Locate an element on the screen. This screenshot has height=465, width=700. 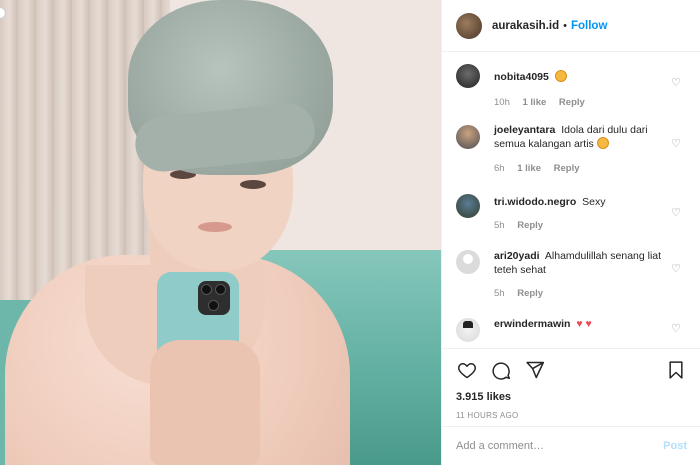
comment-time: 10h is located at coordinates (502, 102).